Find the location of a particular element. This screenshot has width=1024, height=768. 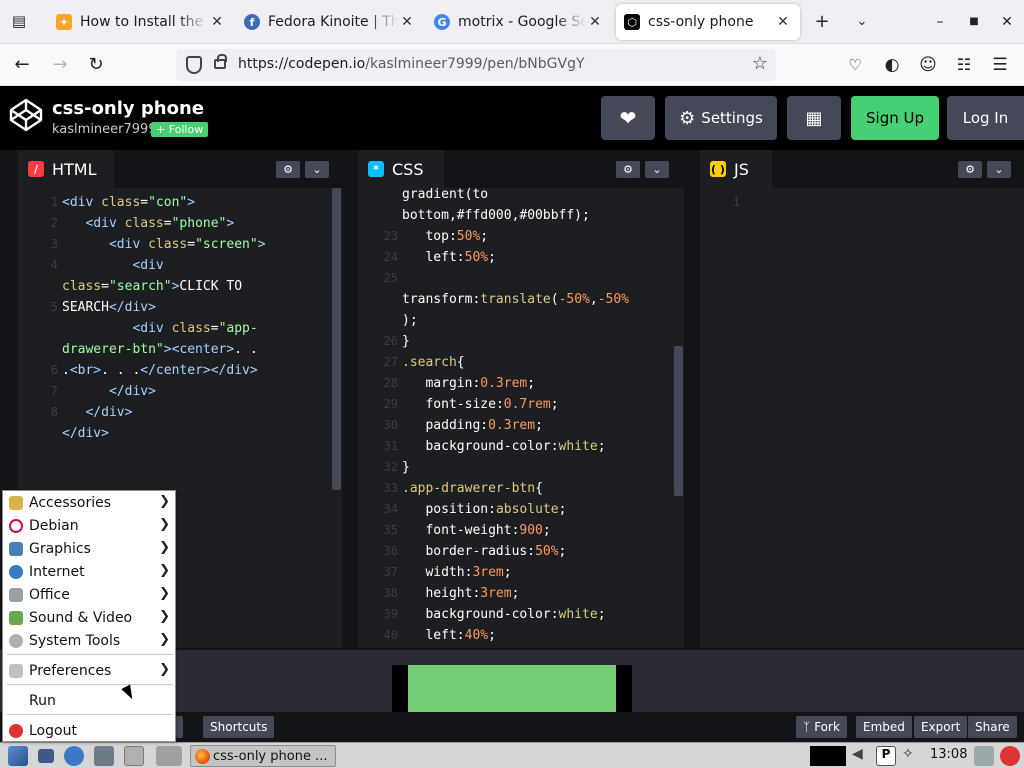

new-tab-icon: + is located at coordinates (822, 22).